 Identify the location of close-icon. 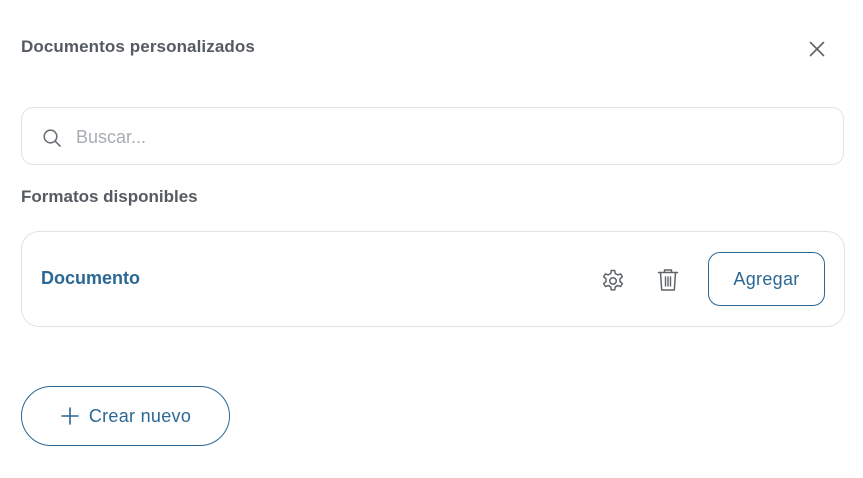
(817, 49).